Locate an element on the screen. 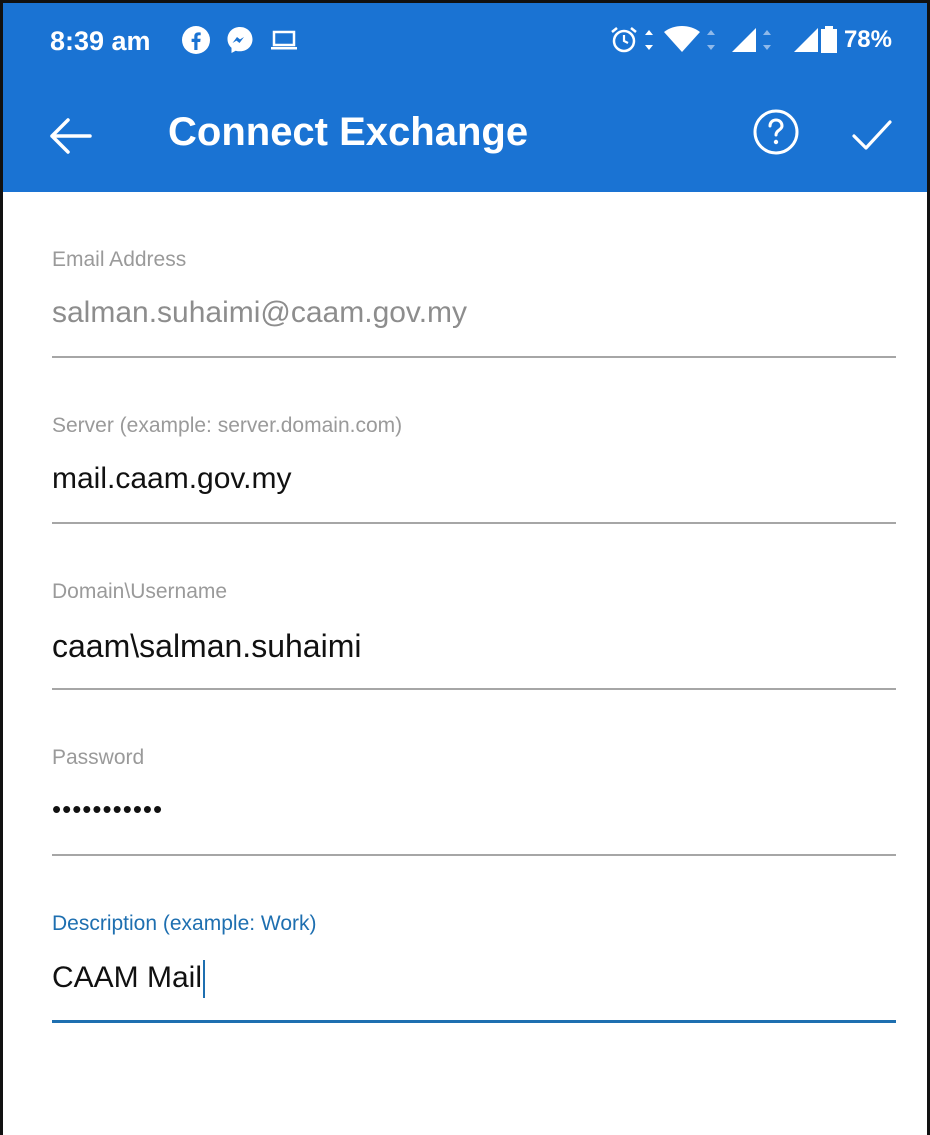 This screenshot has height=1135, width=930. laptop-icon is located at coordinates (284, 40).